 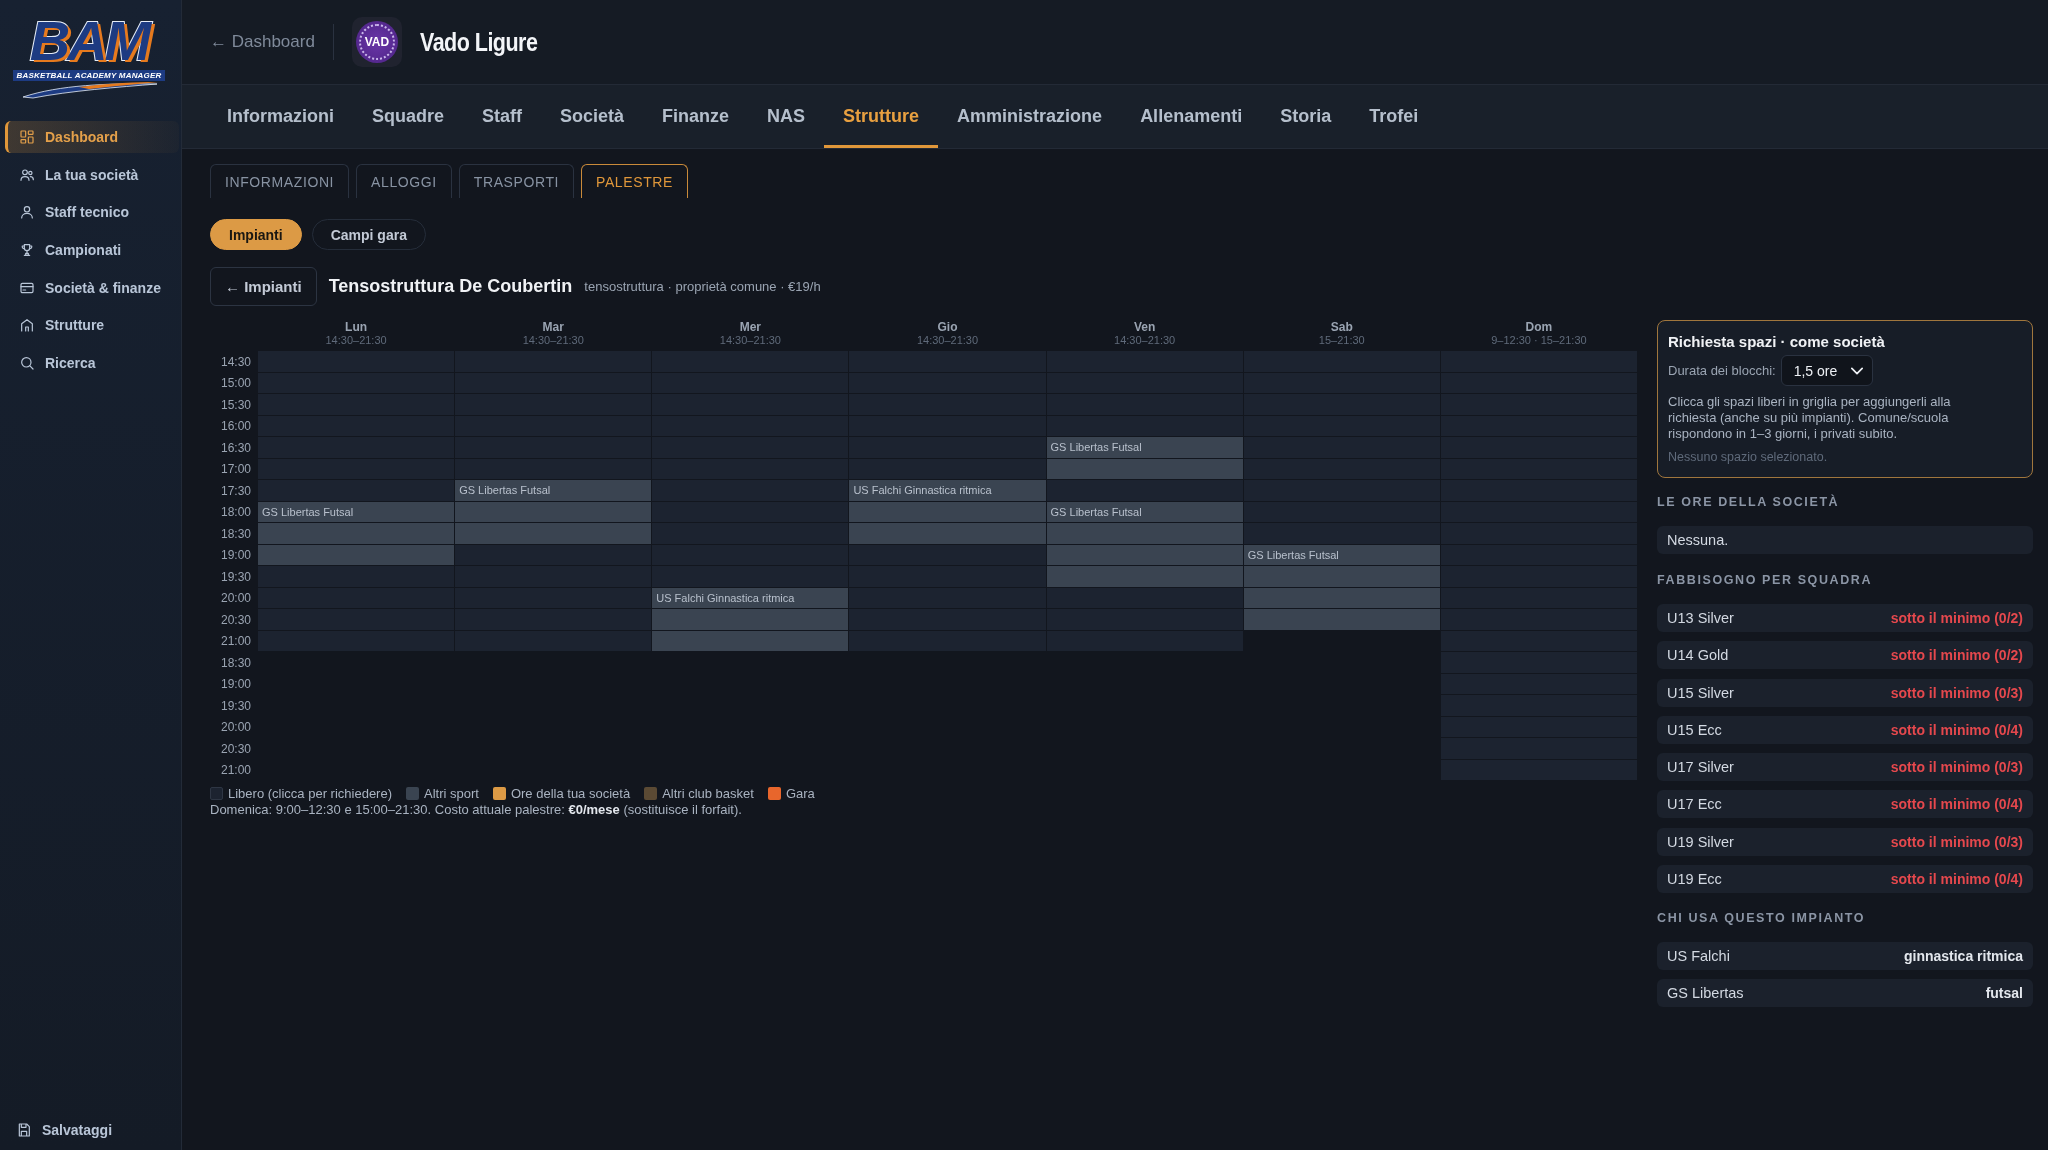 What do you see at coordinates (90, 1130) in the screenshot?
I see `sidebar-item: Salvataggi` at bounding box center [90, 1130].